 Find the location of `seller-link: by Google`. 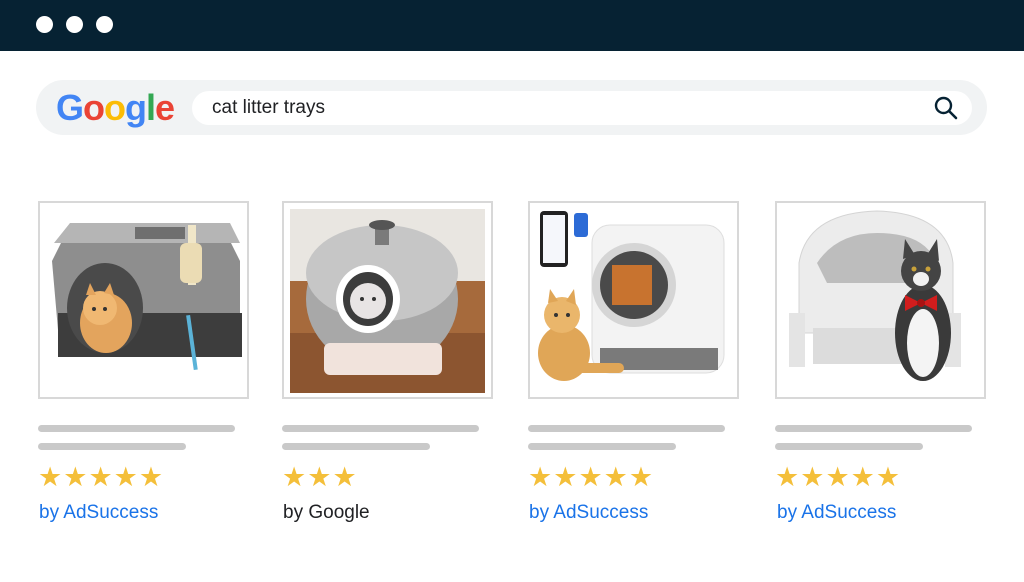

seller-link: by Google is located at coordinates (326, 513).